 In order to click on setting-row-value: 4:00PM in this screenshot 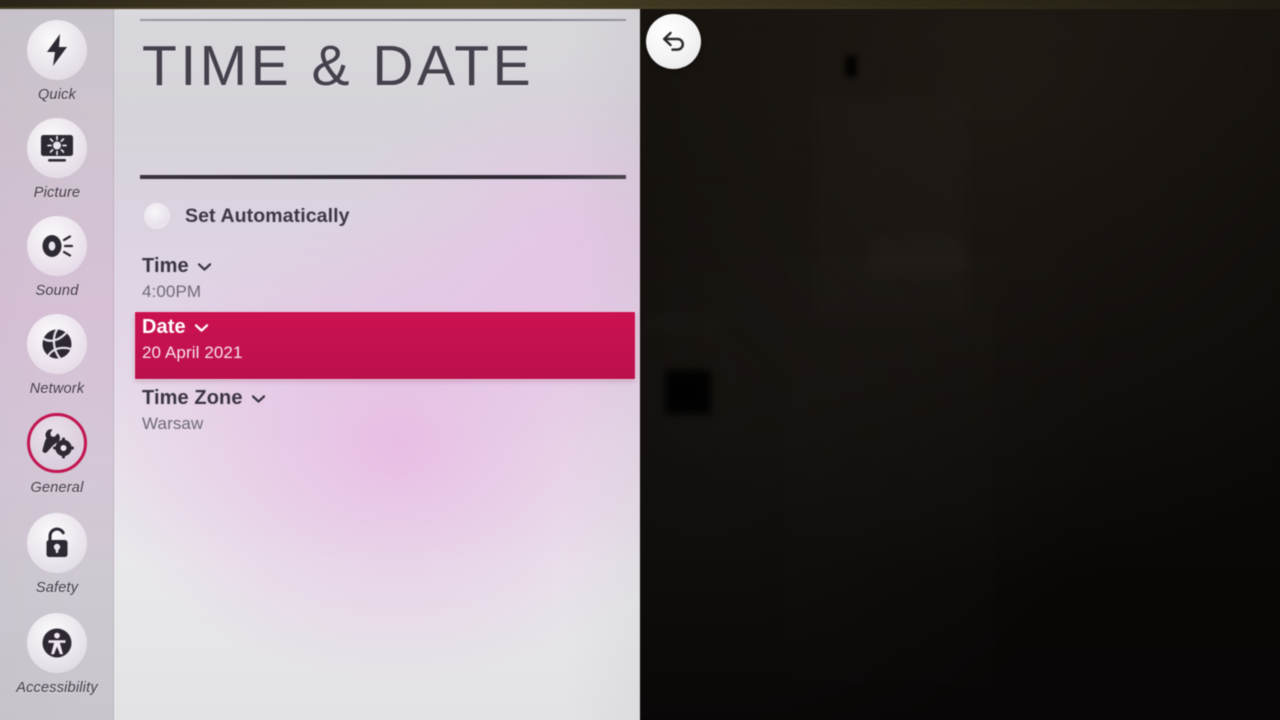, I will do `click(172, 291)`.